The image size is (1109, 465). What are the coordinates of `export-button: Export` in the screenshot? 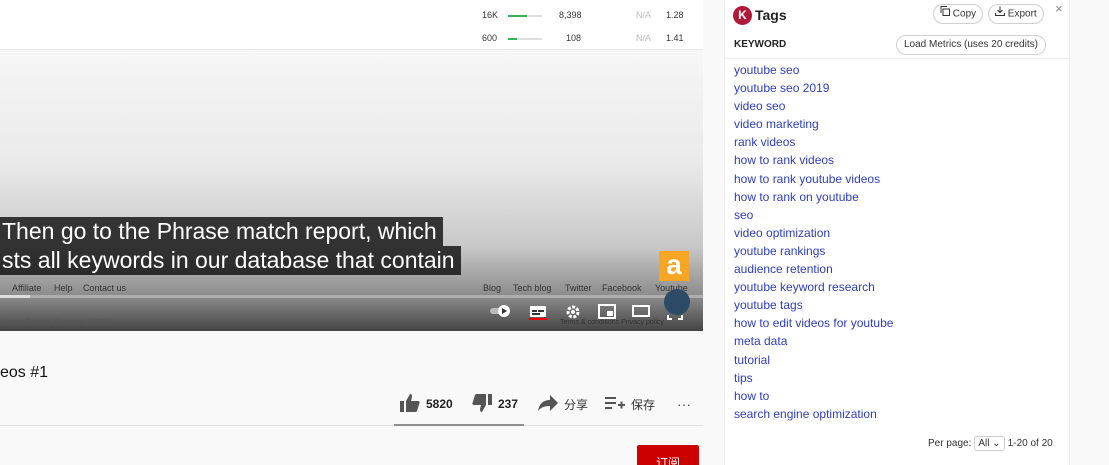 It's located at (1016, 14).